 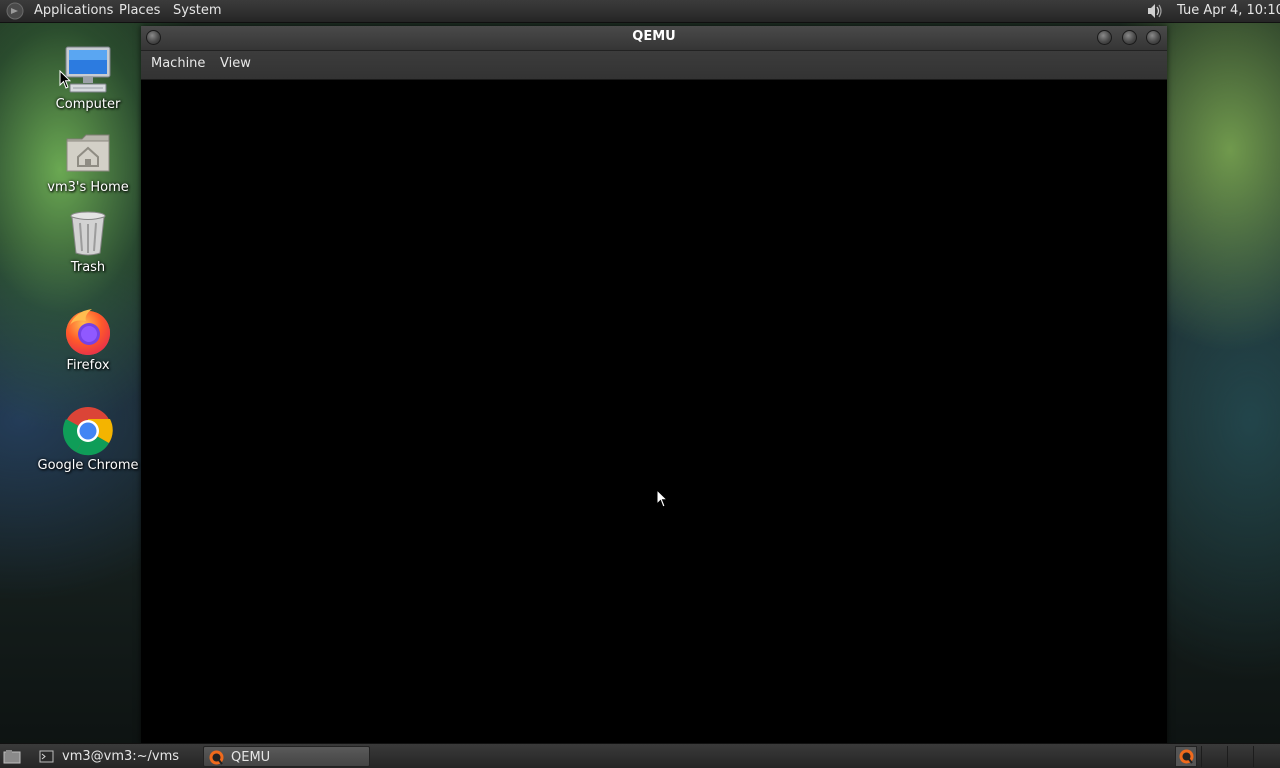 I want to click on taskbar-item-qemu: QEMU, so click(x=286, y=756).